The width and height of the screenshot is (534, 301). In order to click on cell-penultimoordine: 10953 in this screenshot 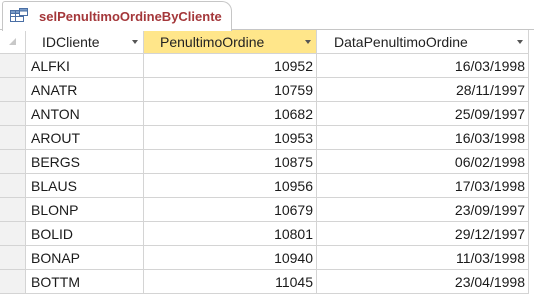, I will do `click(230, 138)`.